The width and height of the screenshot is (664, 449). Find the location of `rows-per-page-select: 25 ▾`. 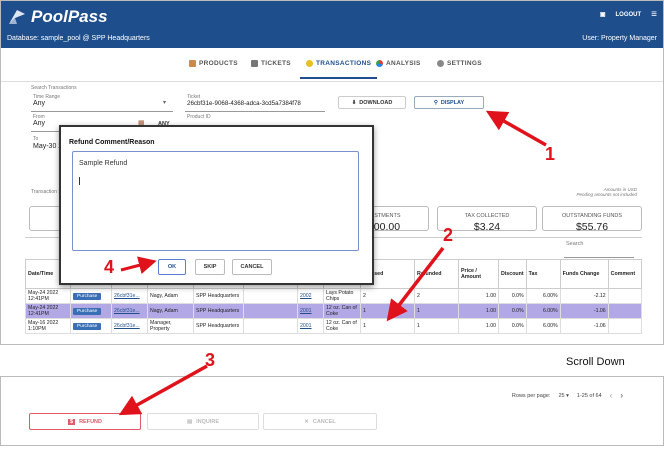

rows-per-page-select: 25 ▾ is located at coordinates (563, 396).